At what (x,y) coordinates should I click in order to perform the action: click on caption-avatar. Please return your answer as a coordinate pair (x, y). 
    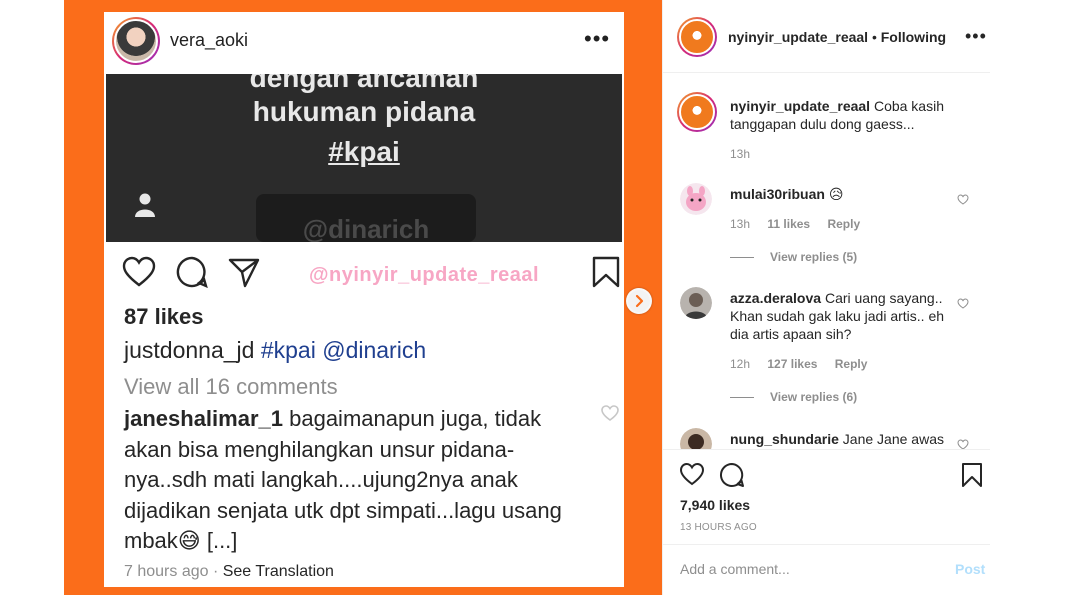
    Looking at the image, I should click on (697, 112).